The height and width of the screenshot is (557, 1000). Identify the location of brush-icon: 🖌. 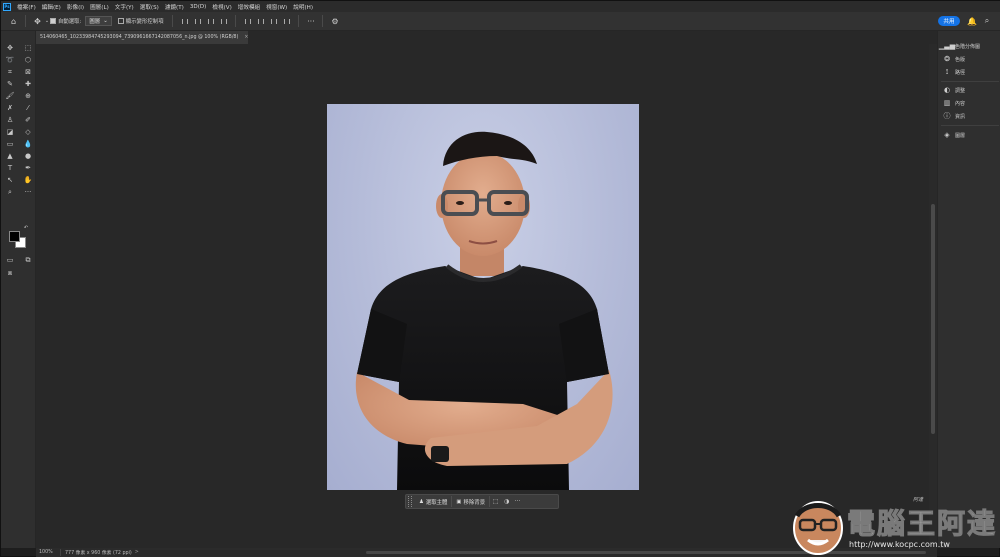
(10, 96).